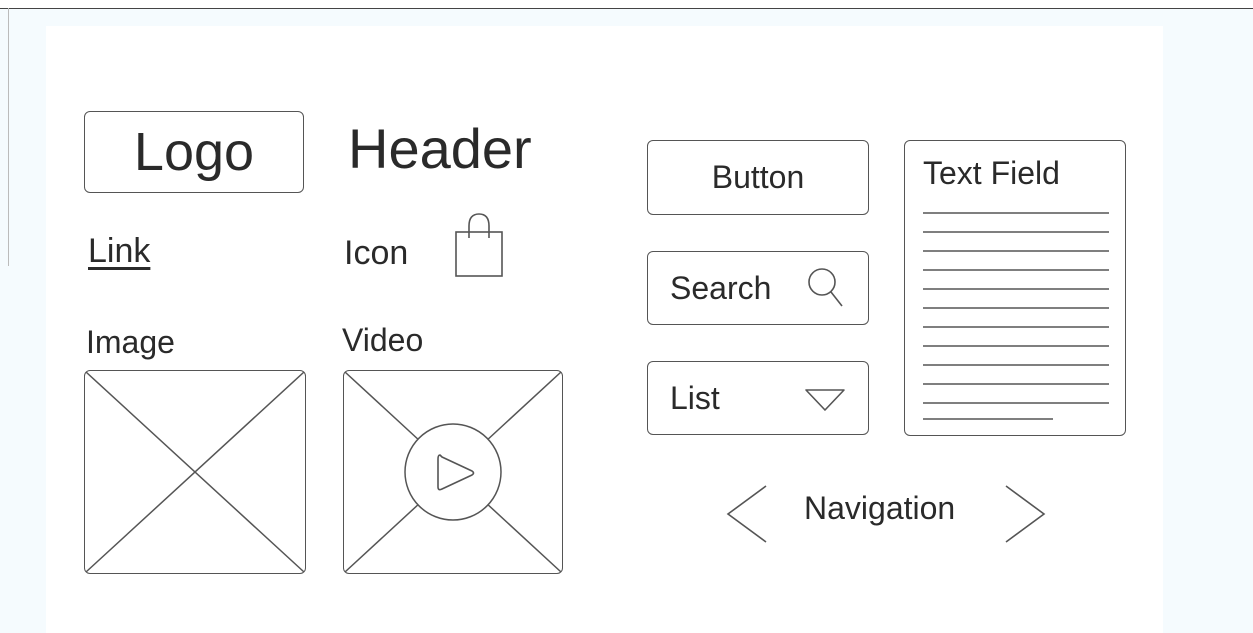 Image resolution: width=1253 pixels, height=633 pixels. What do you see at coordinates (721, 287) in the screenshot?
I see `search-label: Search` at bounding box center [721, 287].